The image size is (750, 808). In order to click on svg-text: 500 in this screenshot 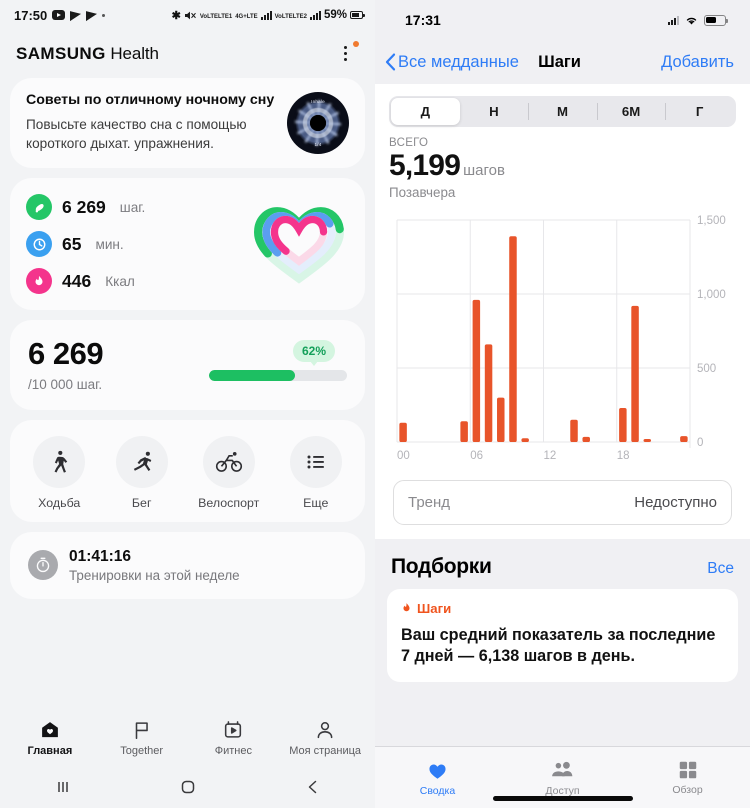, I will do `click(706, 369)`.